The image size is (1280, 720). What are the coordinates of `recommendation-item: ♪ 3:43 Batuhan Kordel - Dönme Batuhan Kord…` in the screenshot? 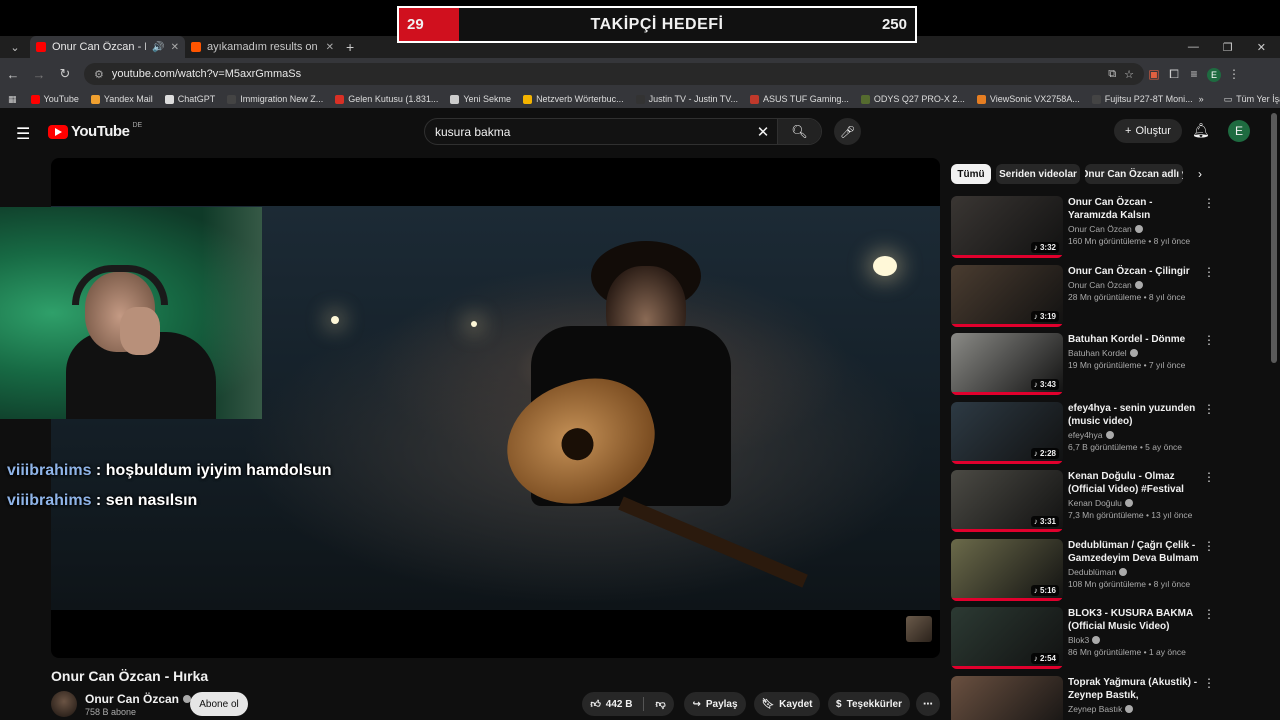 It's located at (1083, 365).